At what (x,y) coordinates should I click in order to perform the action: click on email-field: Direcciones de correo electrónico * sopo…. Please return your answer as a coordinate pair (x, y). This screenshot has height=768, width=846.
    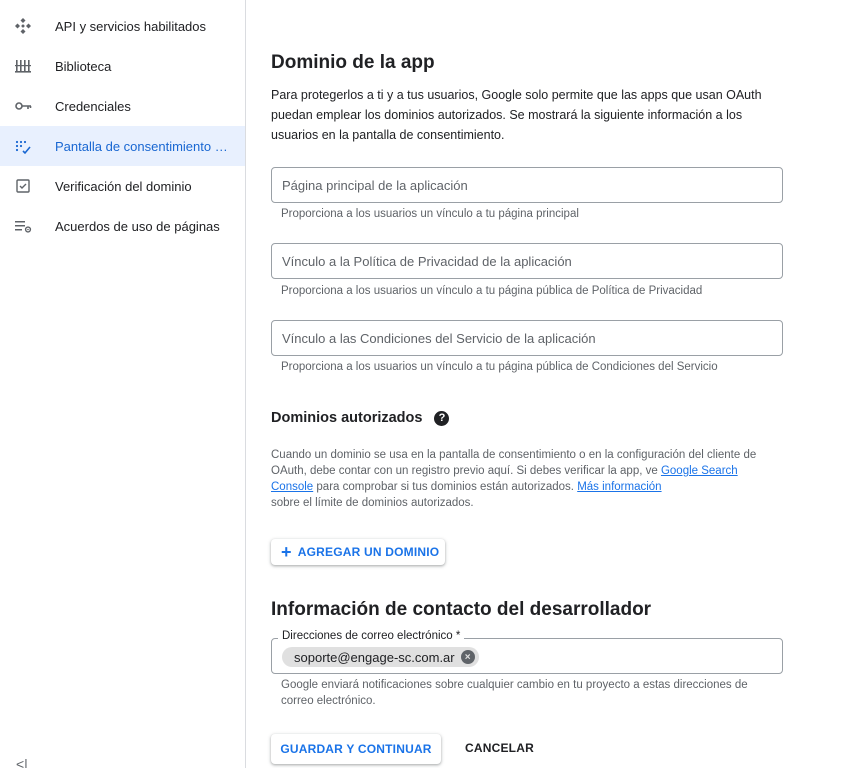
    Looking at the image, I should click on (527, 652).